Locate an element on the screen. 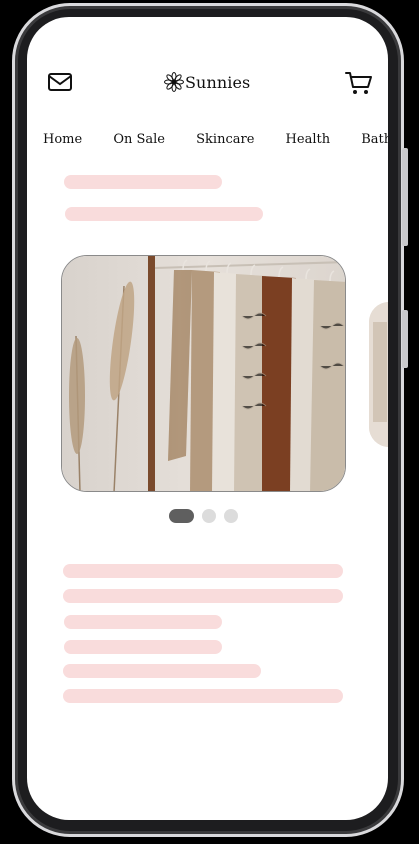 The image size is (419, 844). nav-item-health: Health is located at coordinates (308, 139).